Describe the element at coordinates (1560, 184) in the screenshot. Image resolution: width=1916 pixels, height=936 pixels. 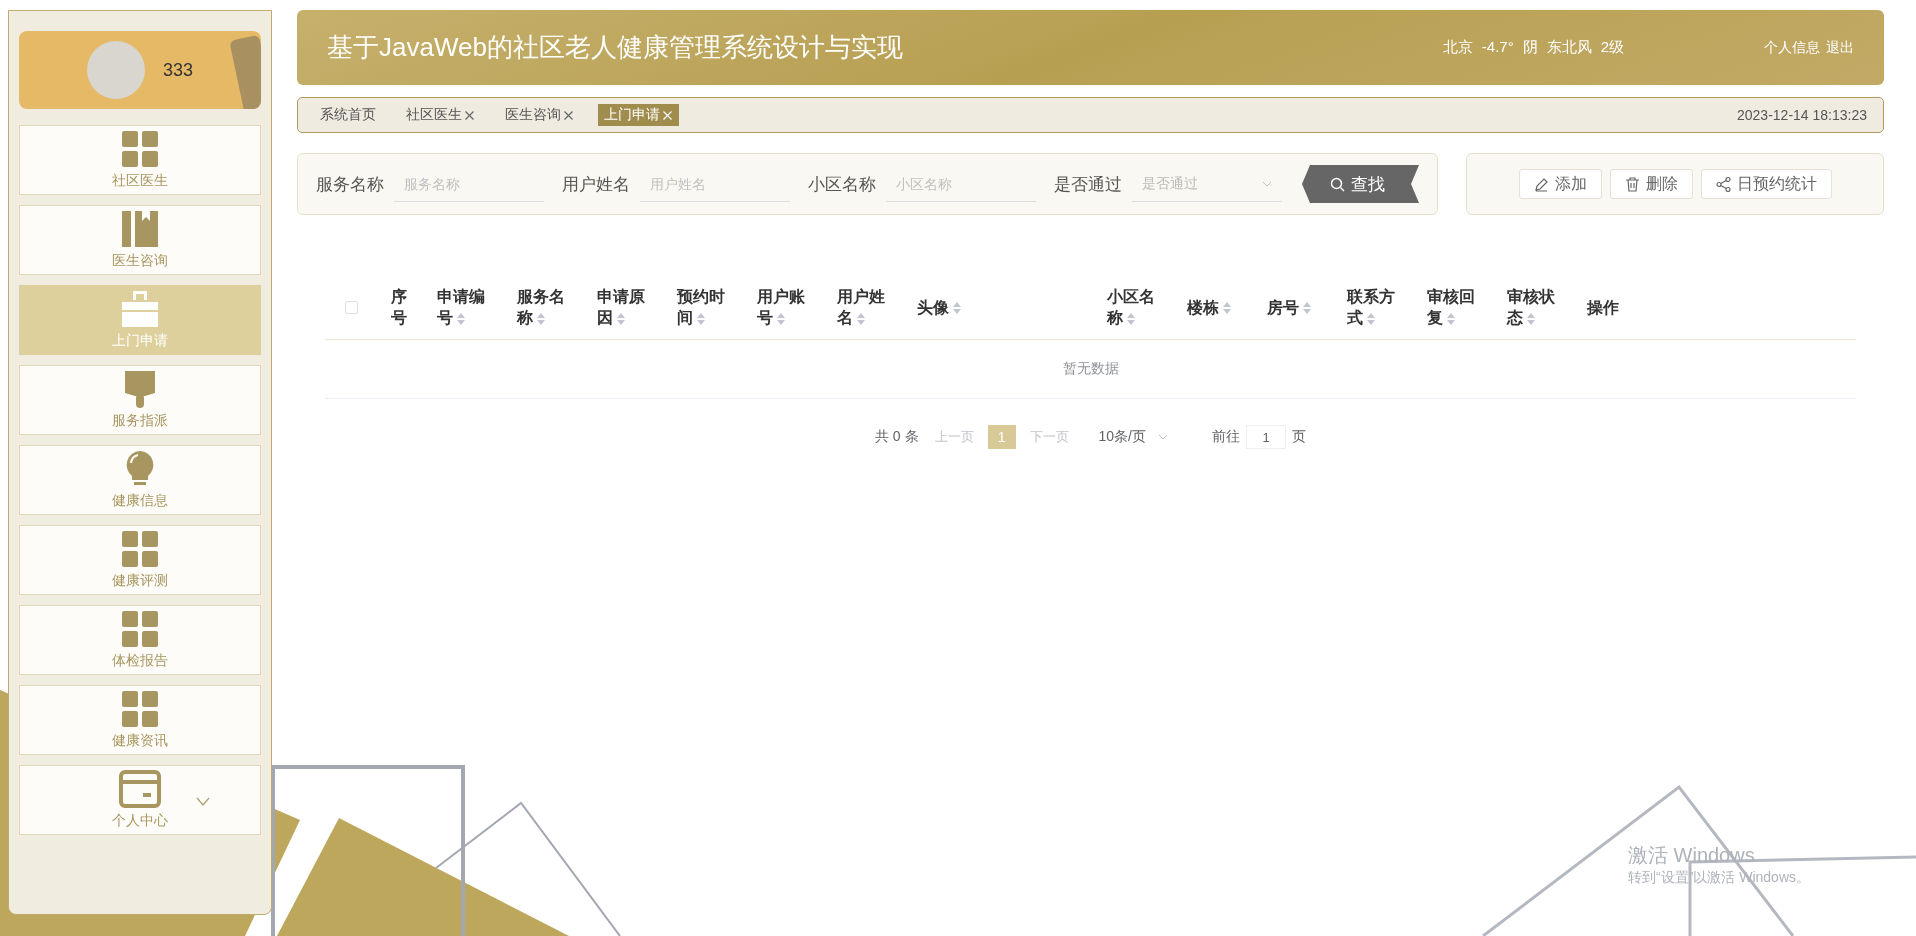
I see `action-button: 添加` at that location.